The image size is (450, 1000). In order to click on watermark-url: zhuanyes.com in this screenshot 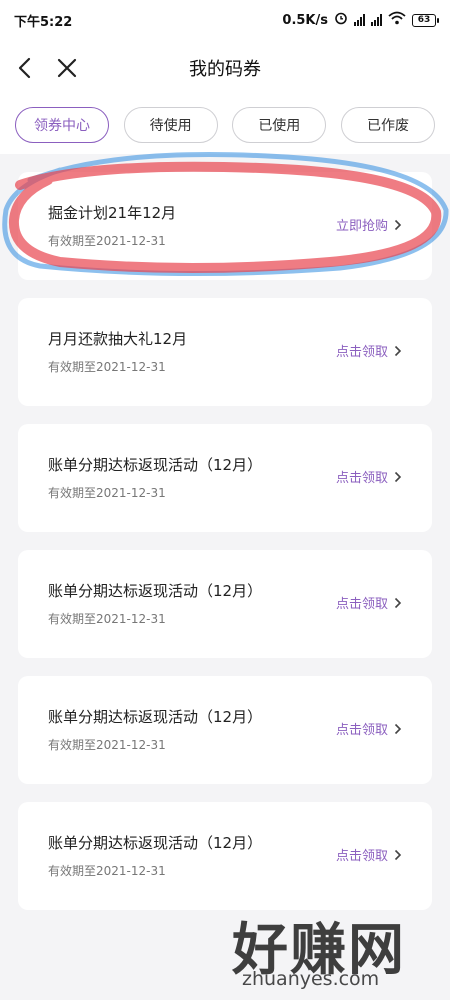, I will do `click(311, 979)`.